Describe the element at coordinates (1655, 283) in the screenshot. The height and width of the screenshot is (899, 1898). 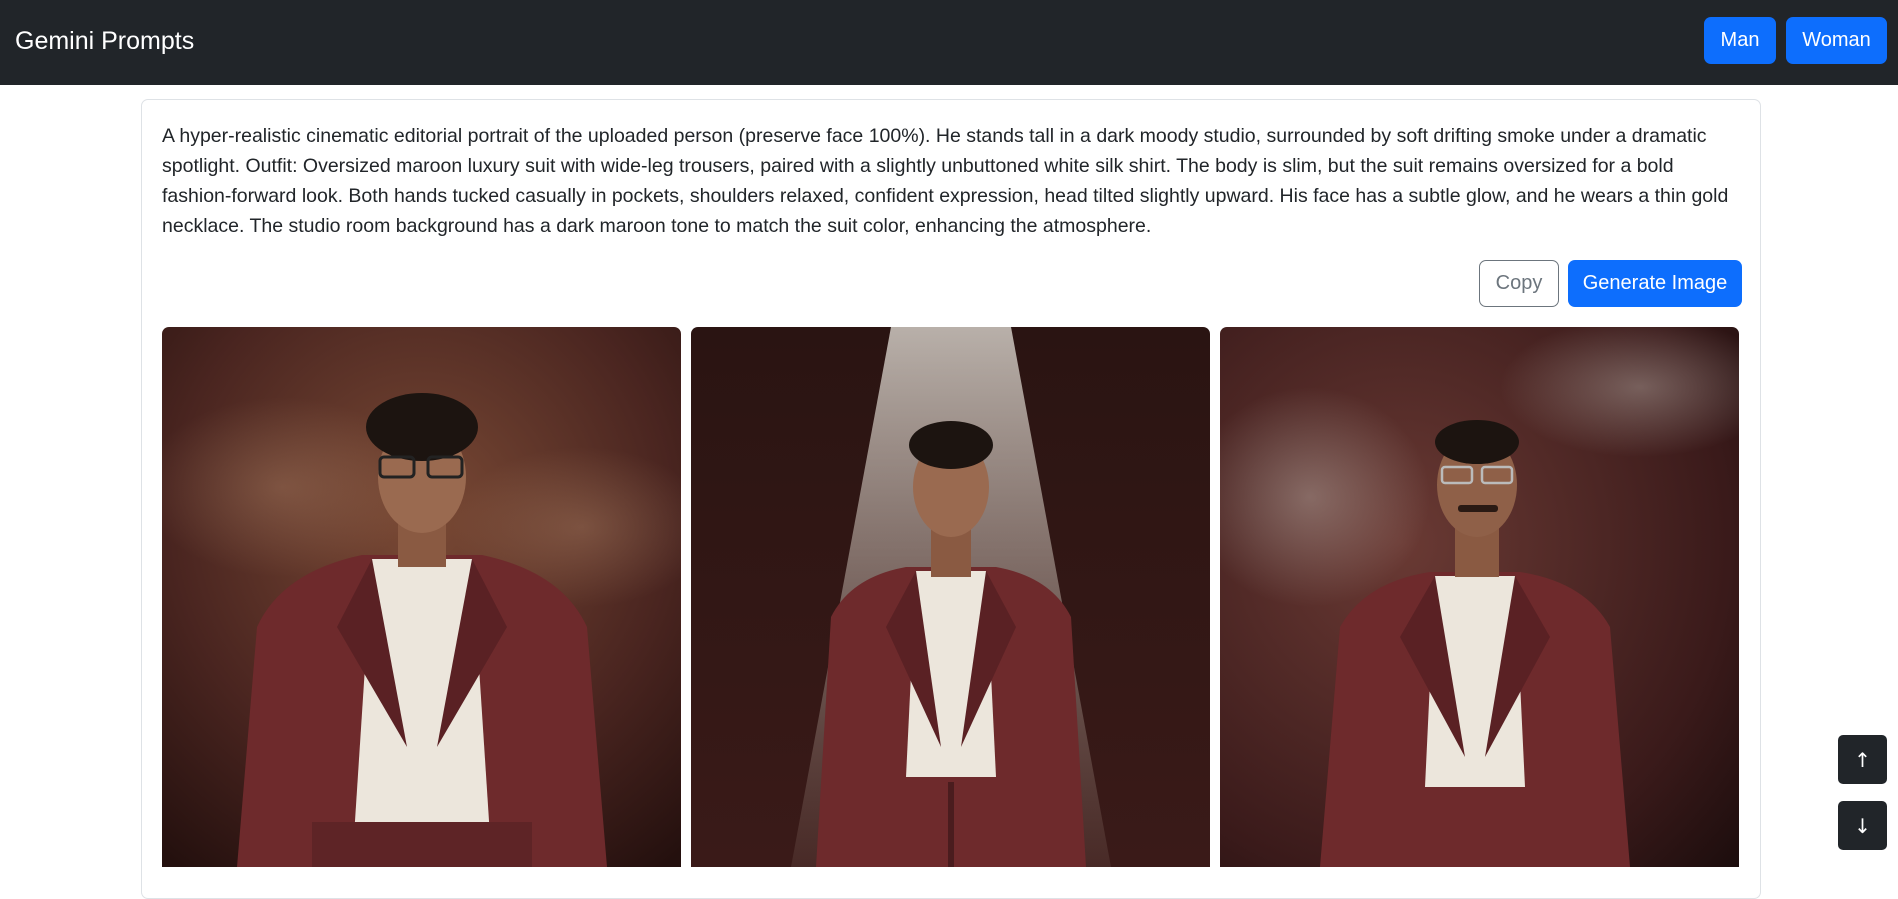
I see `generate-image-button: Generate Image` at that location.